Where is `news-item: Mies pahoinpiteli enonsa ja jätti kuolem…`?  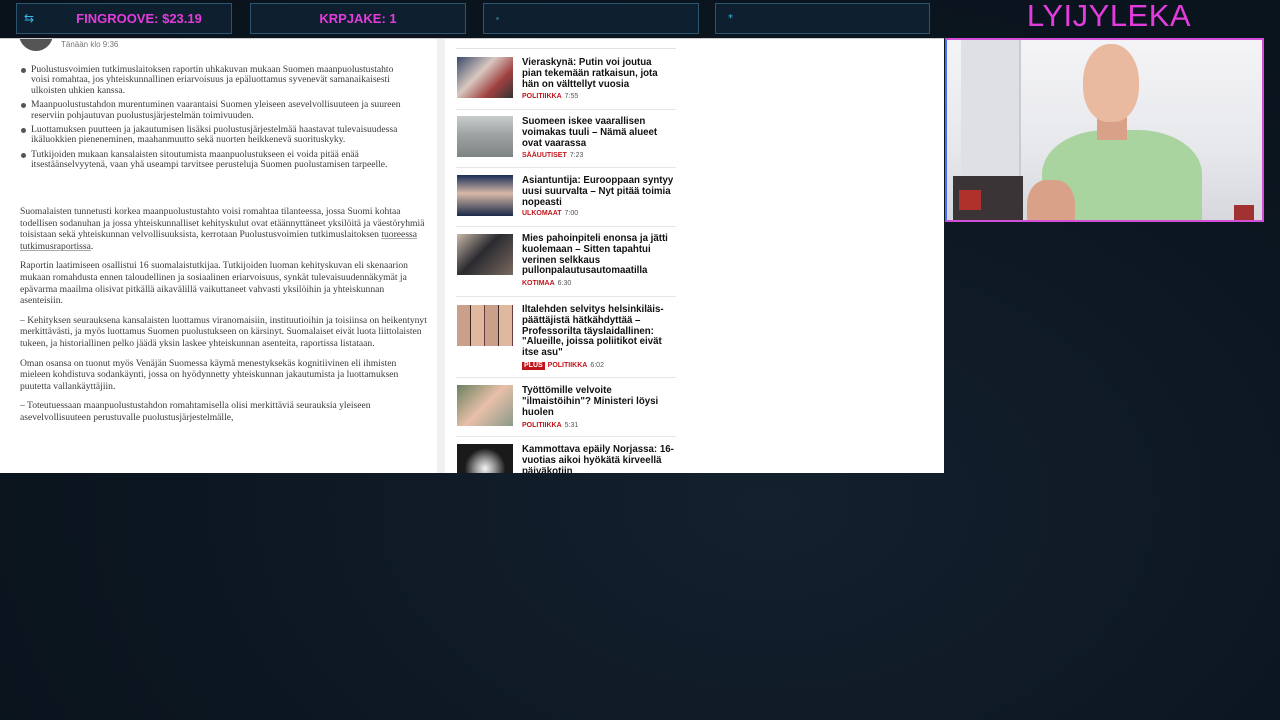 news-item: Mies pahoinpiteli enonsa ja jätti kuolem… is located at coordinates (566, 265).